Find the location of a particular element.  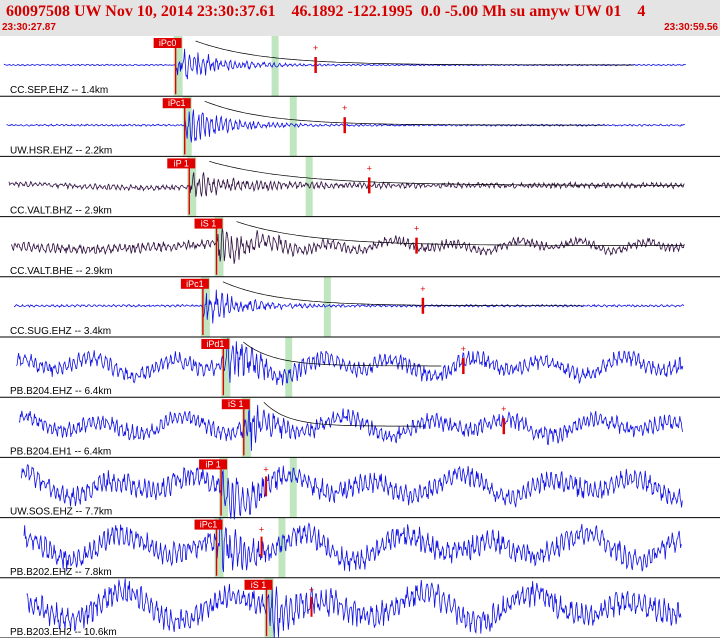

station-label: CC.VALT.BHZ -- 2.9km is located at coordinates (61, 211).